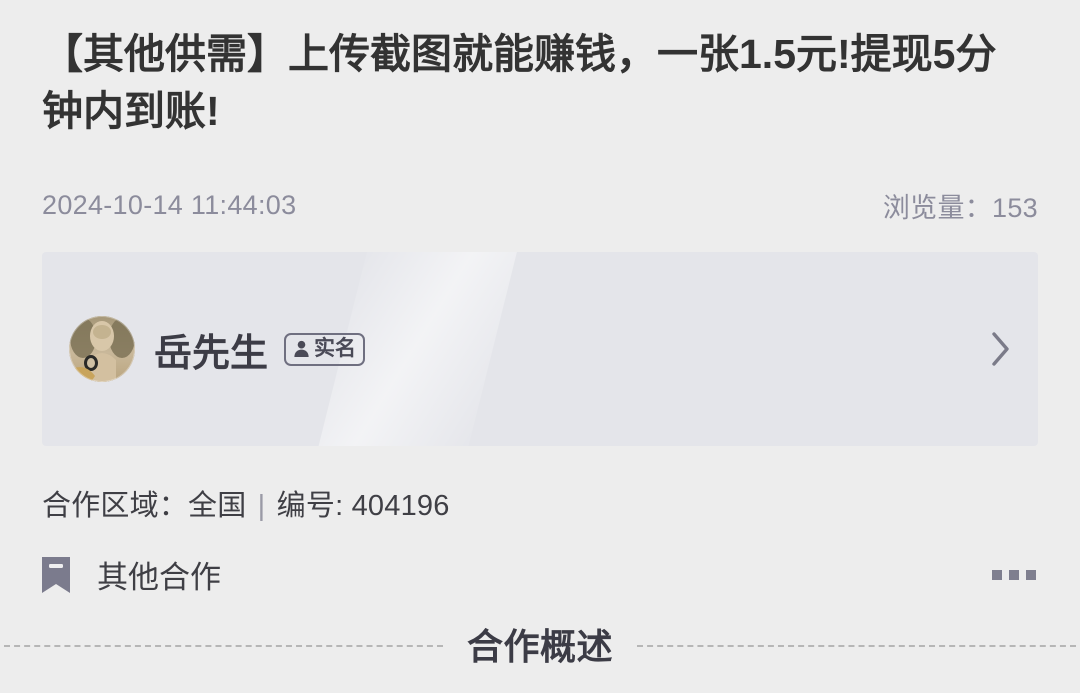  I want to click on status-badge: 实名, so click(325, 349).